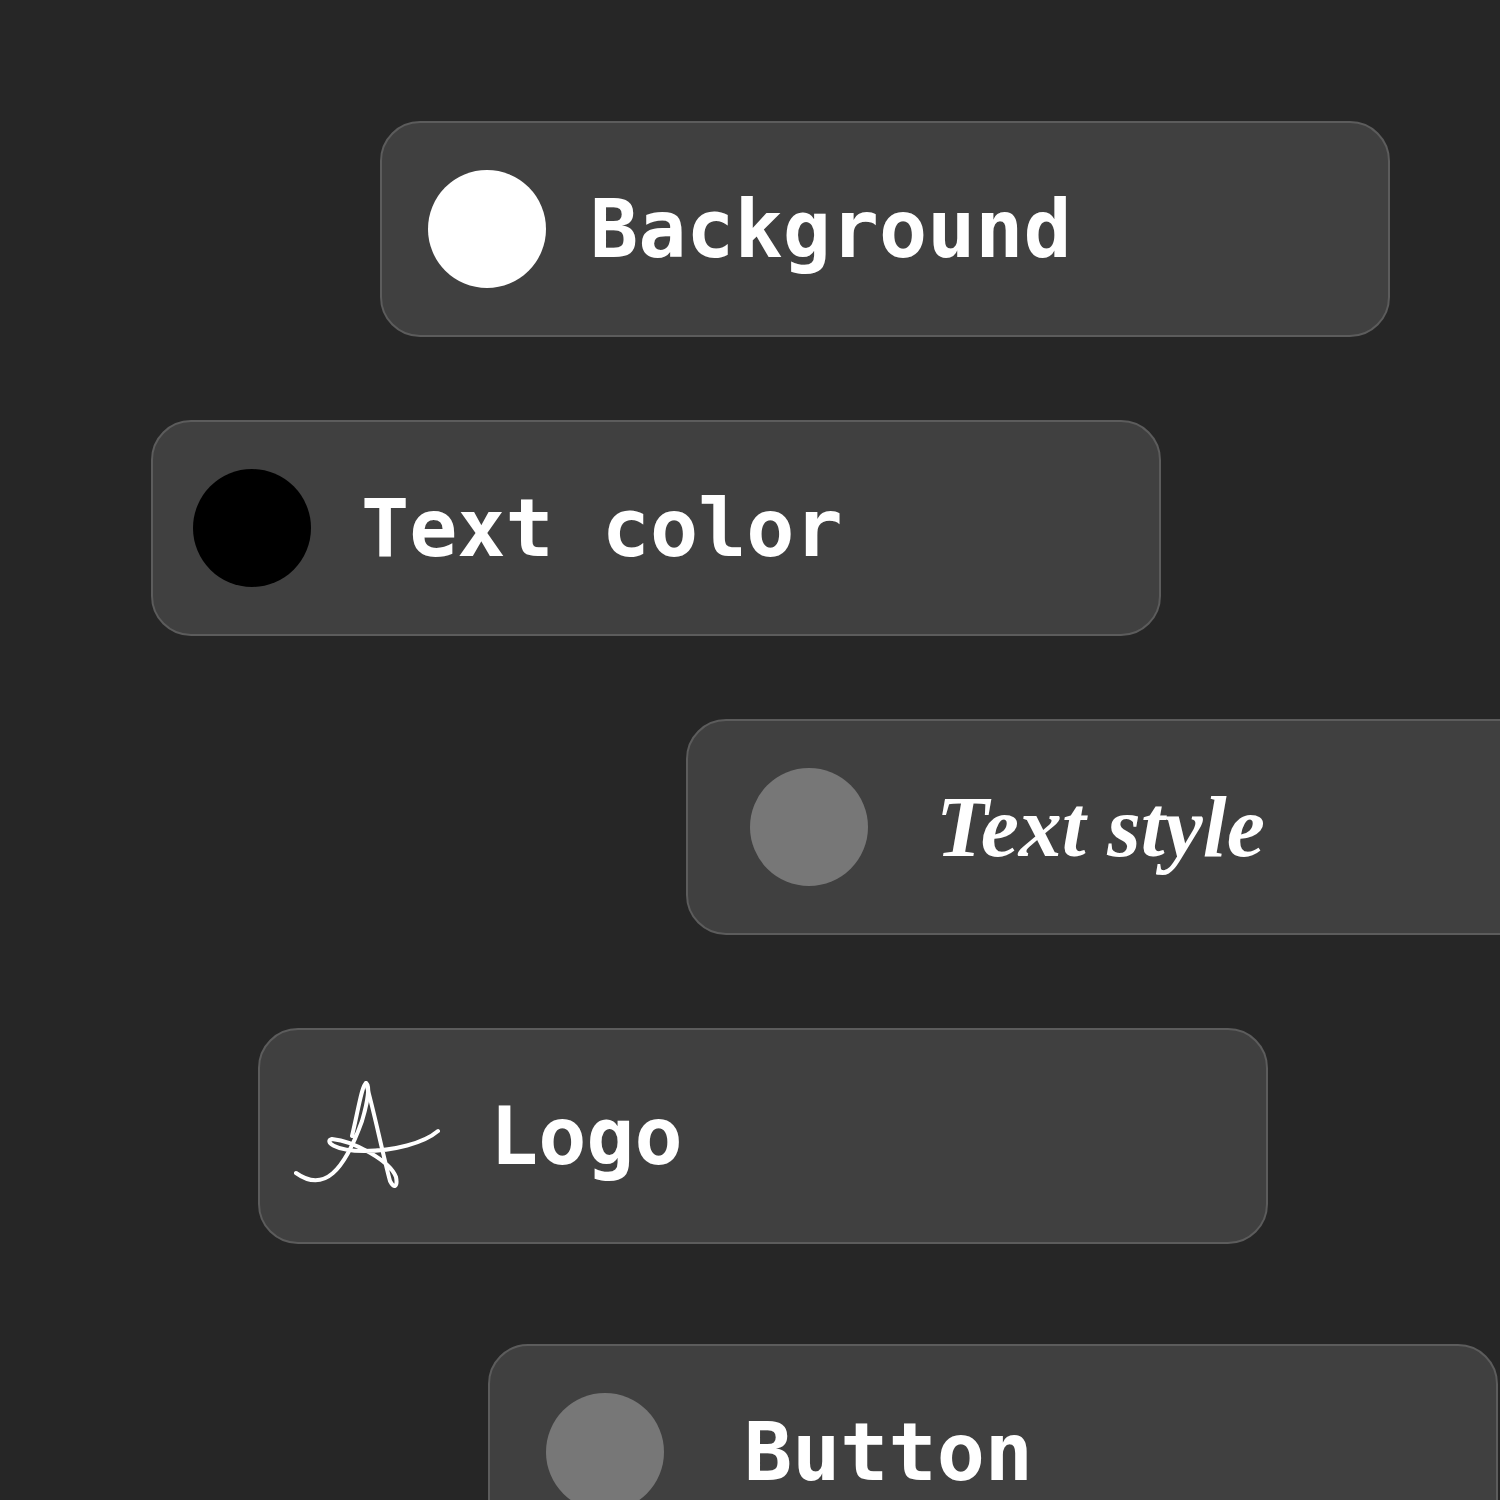  Describe the element at coordinates (888, 1452) in the screenshot. I see `option-label: Button` at that location.